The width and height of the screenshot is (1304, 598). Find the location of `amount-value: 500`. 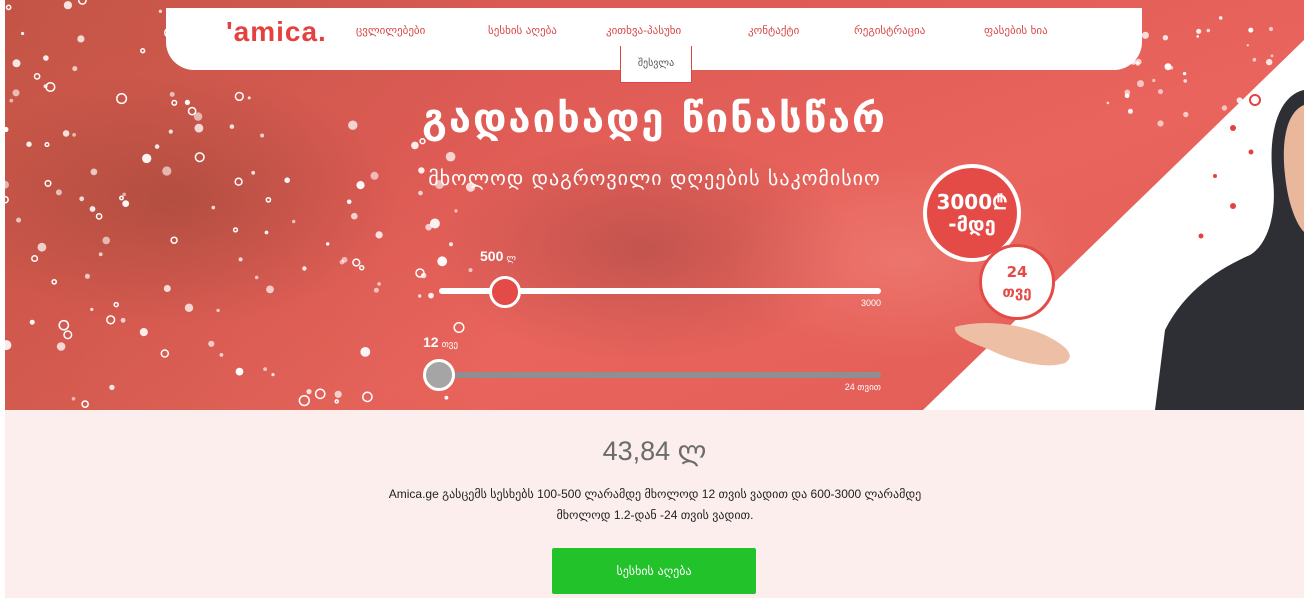

amount-value: 500 is located at coordinates (492, 256).